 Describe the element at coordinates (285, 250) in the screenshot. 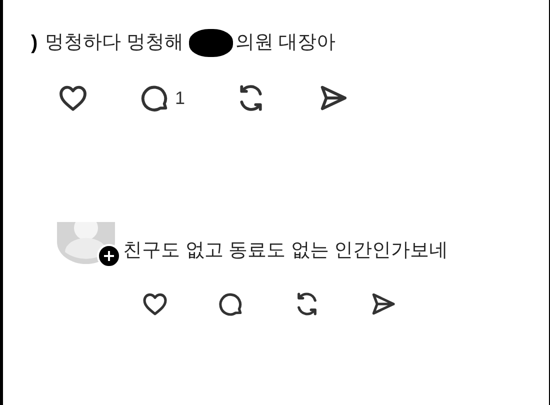

I see `post-text: 친구도 없고 동료도 없는 인간인가보네` at that location.